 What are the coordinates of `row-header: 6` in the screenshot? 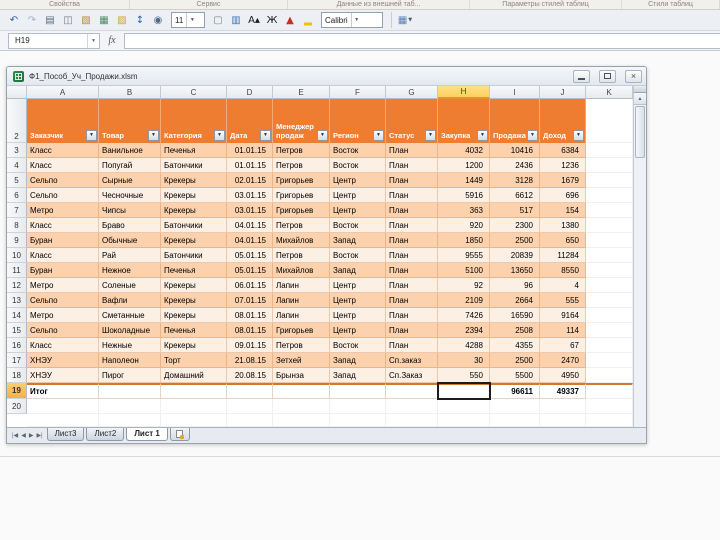 It's located at (17, 195).